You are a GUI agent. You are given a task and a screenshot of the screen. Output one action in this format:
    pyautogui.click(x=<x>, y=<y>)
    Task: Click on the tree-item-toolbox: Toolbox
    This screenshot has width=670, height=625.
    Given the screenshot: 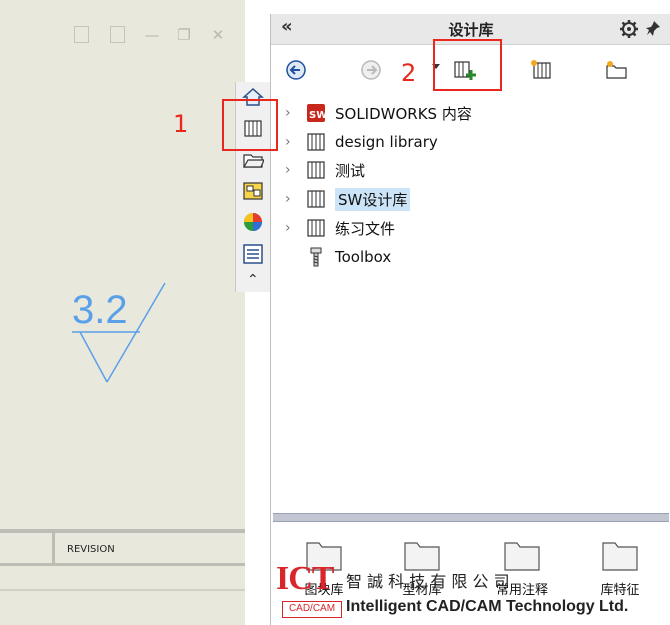 What is the action you would take?
    pyautogui.click(x=338, y=257)
    